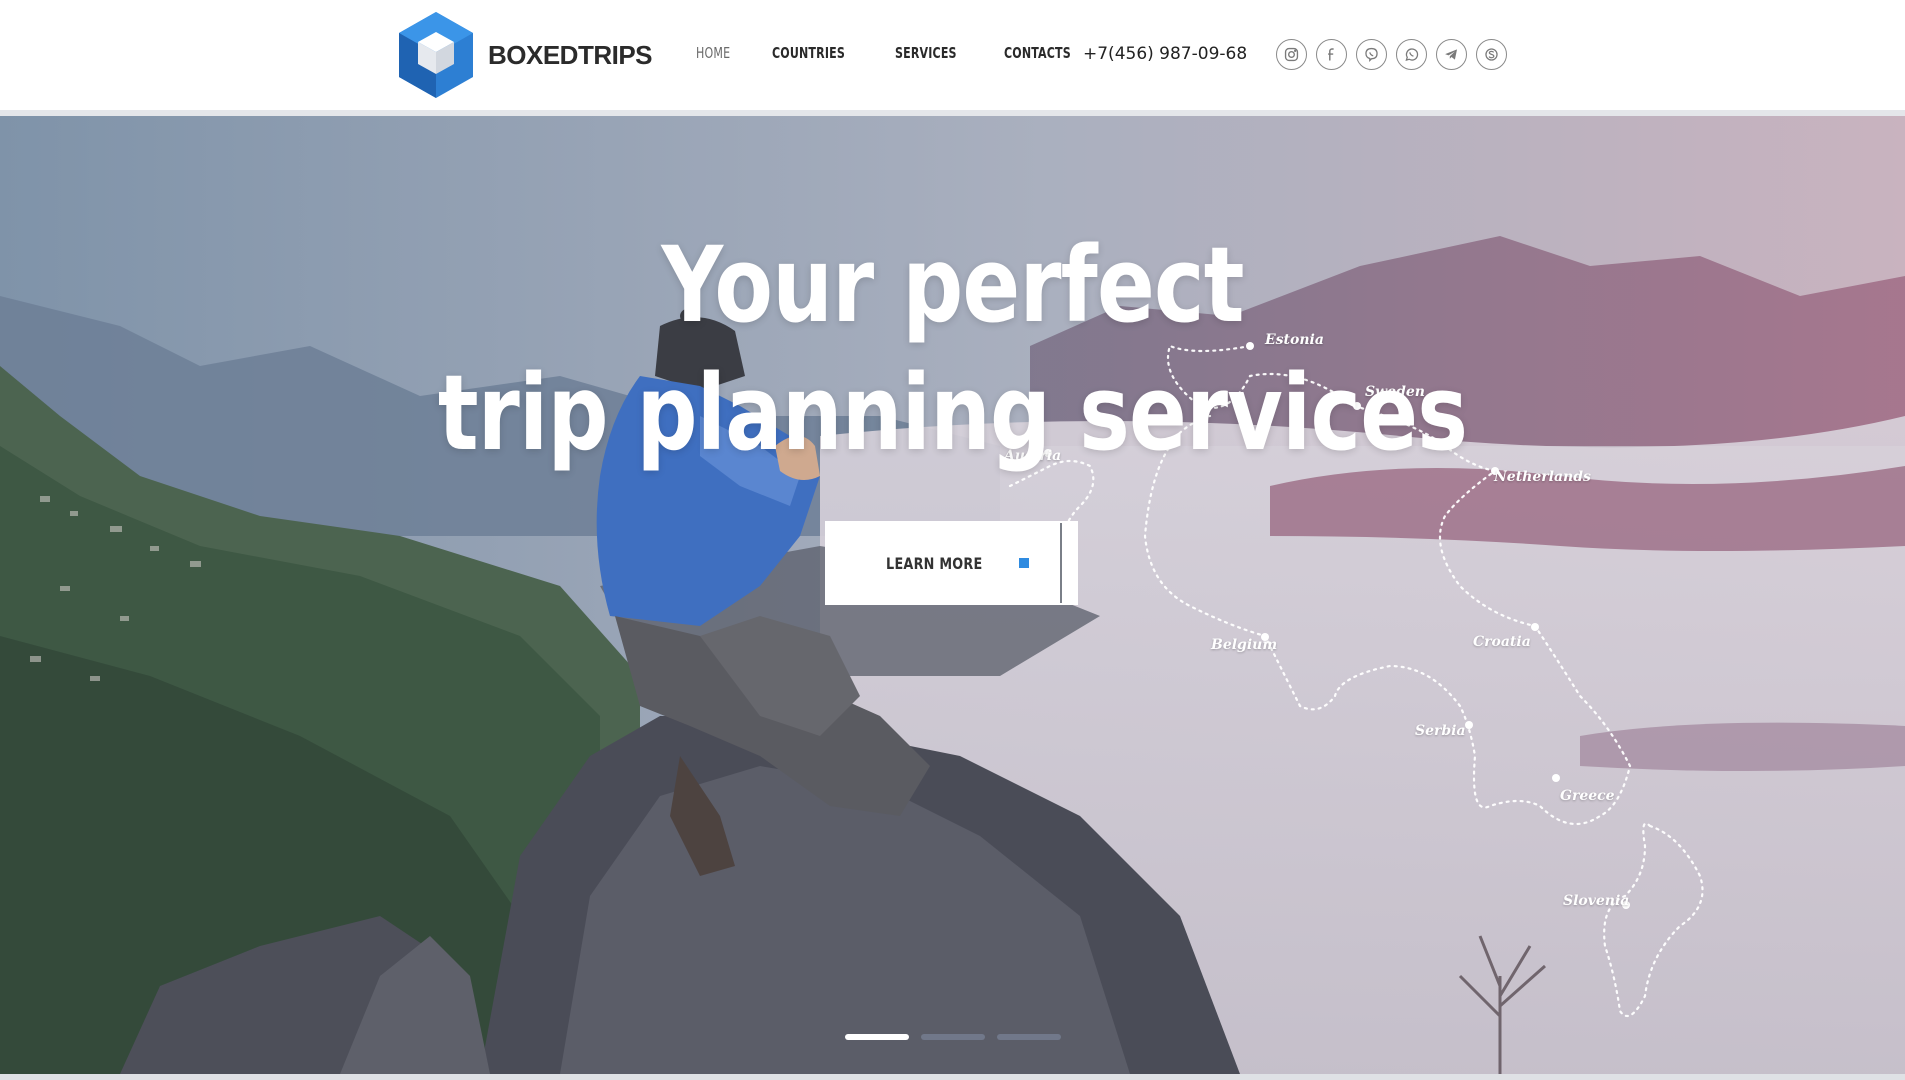 The width and height of the screenshot is (1905, 1080). What do you see at coordinates (1587, 796) in the screenshot?
I see `map-label-greece: Greece` at bounding box center [1587, 796].